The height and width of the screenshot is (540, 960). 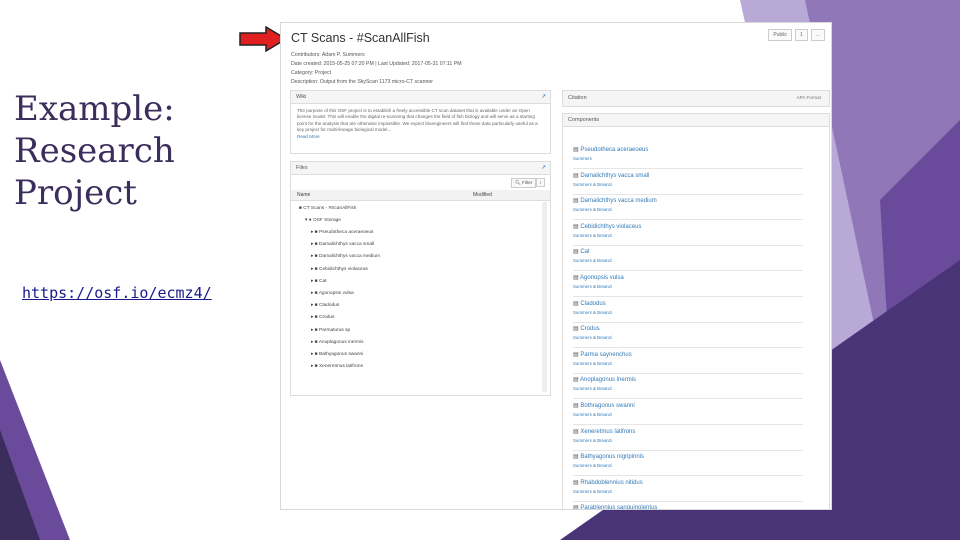 What do you see at coordinates (614, 150) in the screenshot?
I see `component-title: Pseudotheca aceraeoeus` at bounding box center [614, 150].